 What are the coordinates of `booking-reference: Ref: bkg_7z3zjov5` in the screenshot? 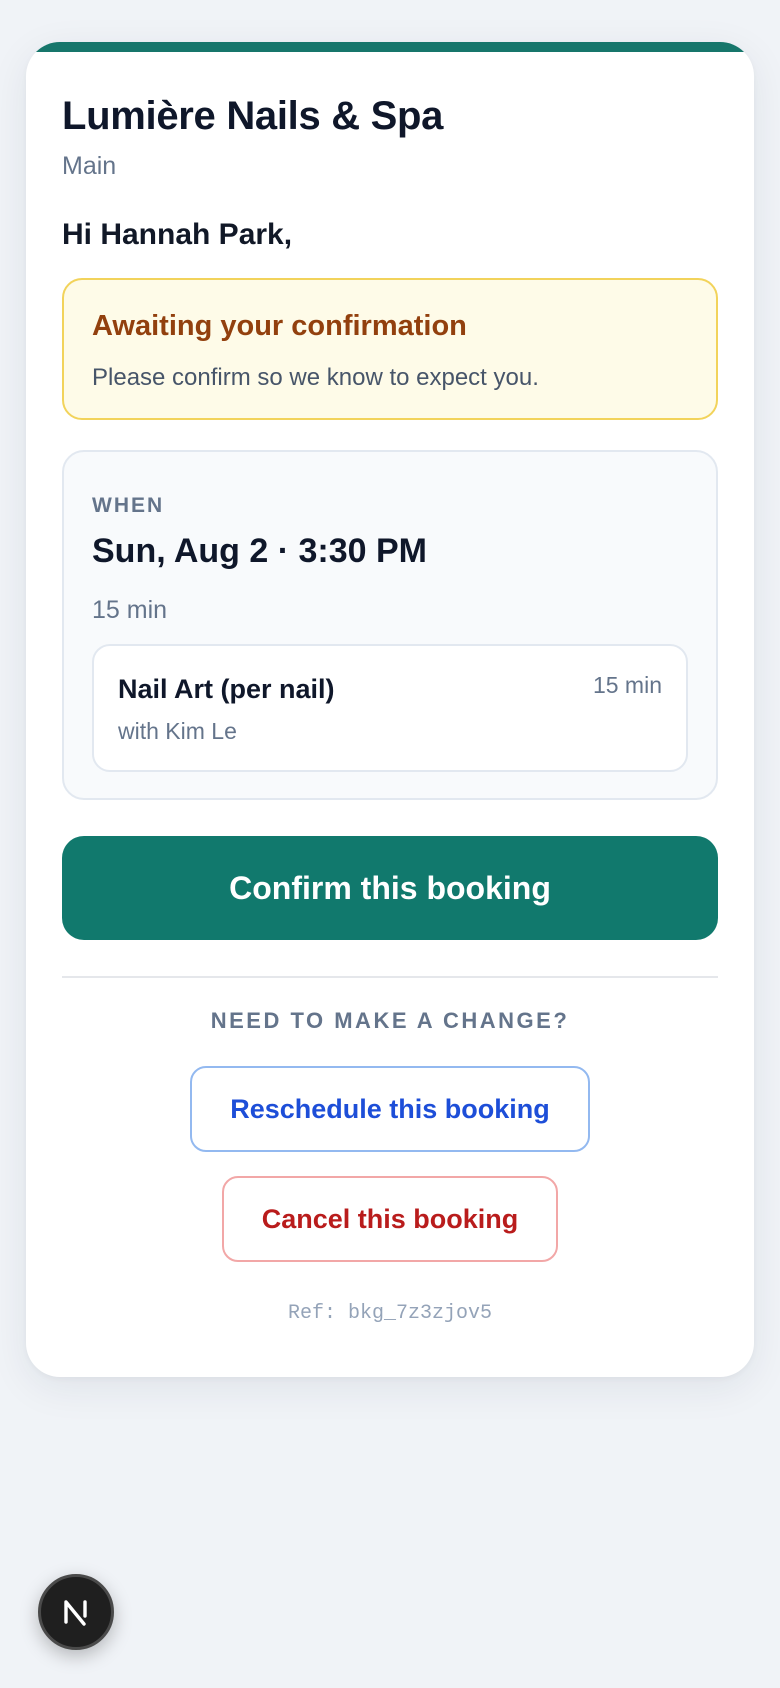 It's located at (390, 1313).